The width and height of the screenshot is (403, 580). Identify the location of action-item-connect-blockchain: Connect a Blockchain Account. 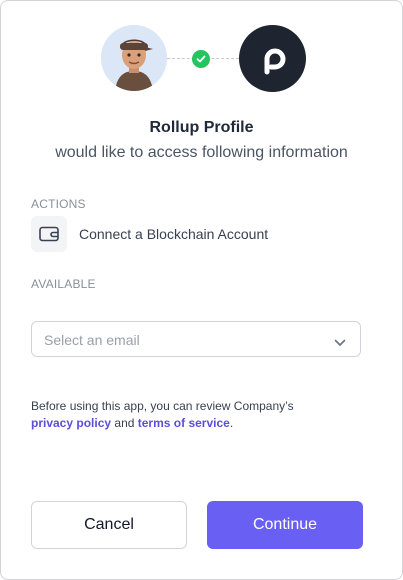
(149, 234).